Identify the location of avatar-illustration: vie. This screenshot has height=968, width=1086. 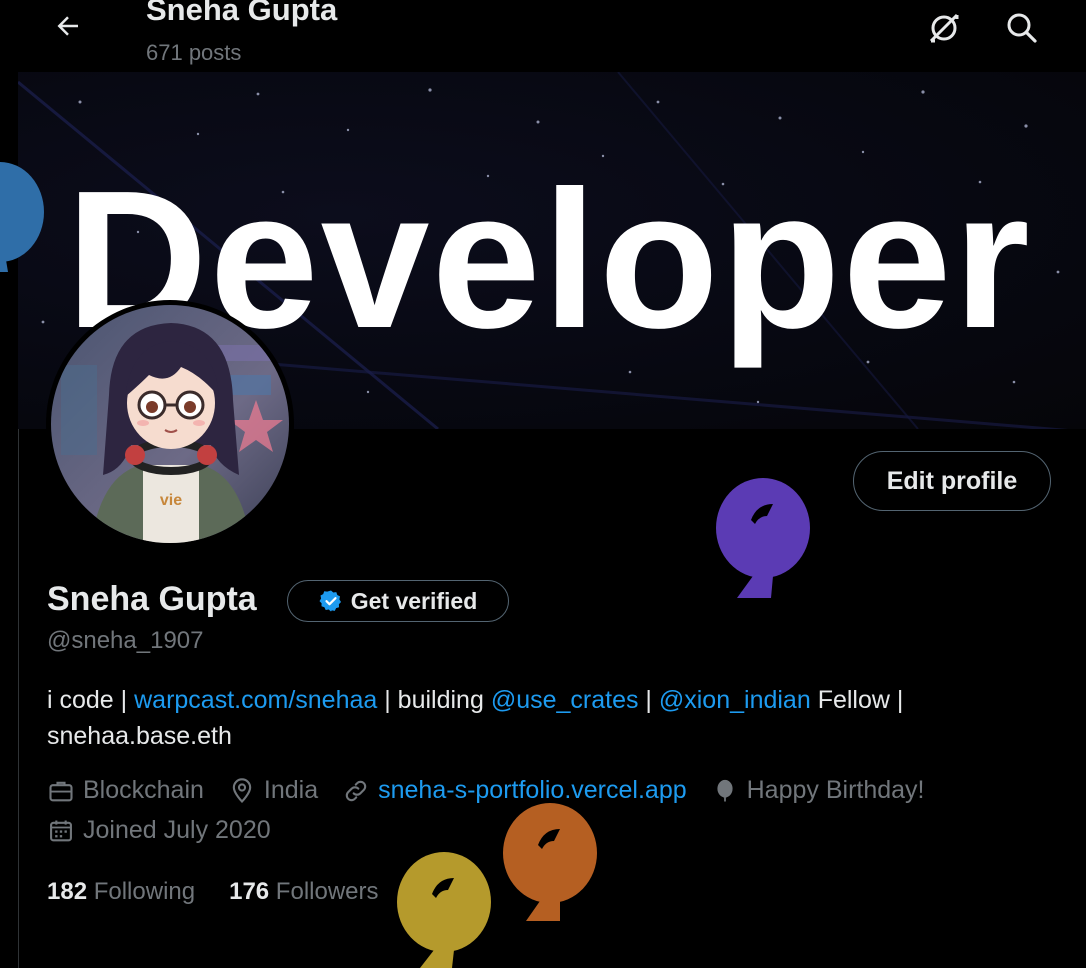
(170, 424).